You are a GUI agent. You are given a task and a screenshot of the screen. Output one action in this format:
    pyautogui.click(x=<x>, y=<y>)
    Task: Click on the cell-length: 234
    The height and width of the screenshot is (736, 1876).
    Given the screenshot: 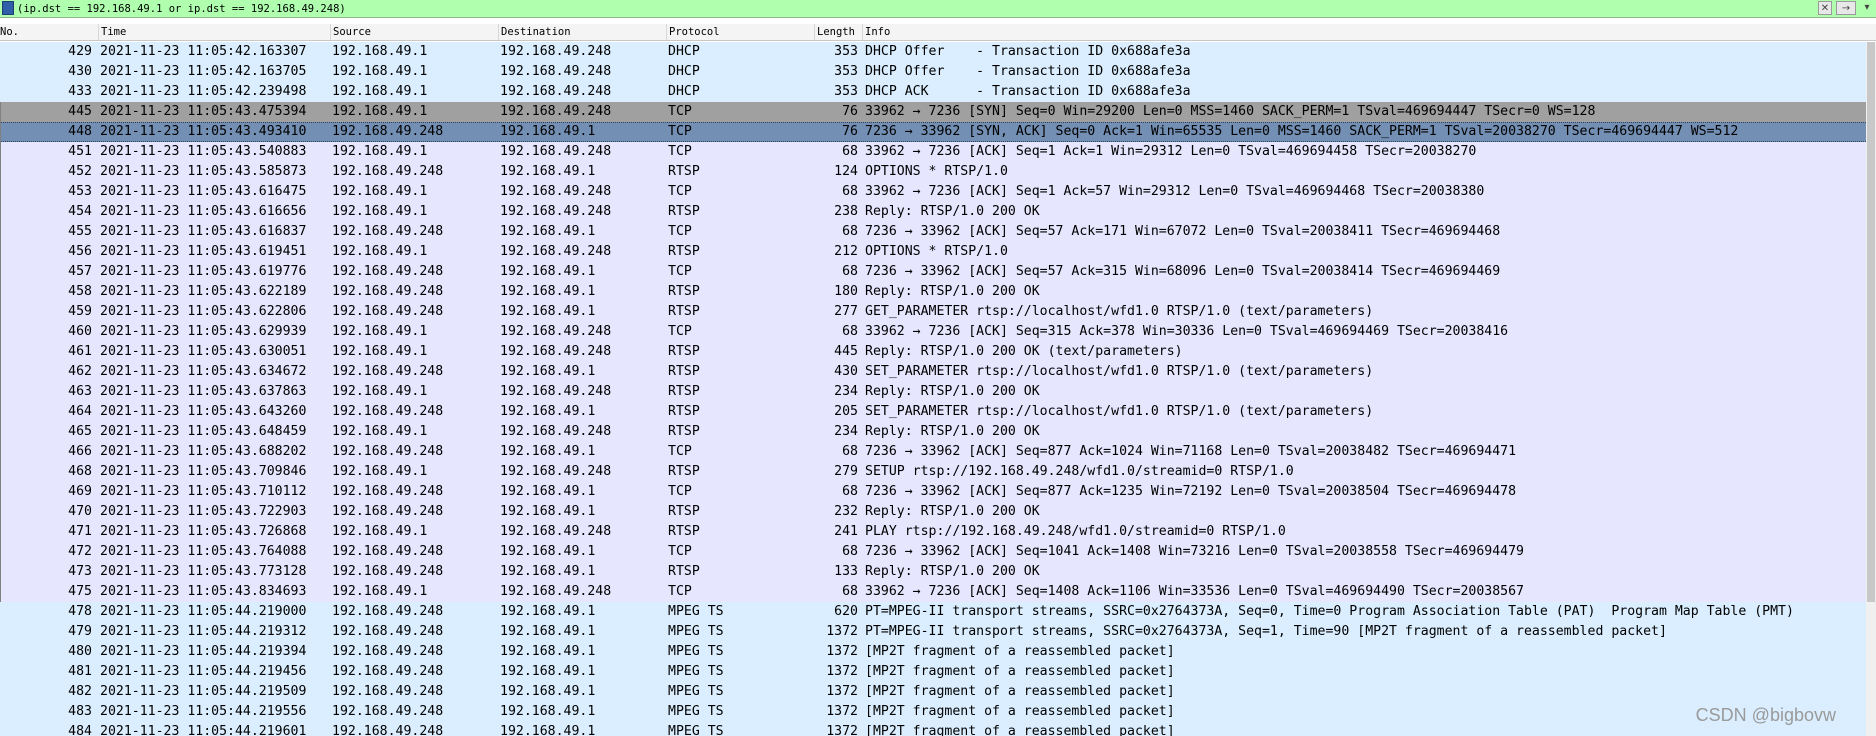 What is the action you would take?
    pyautogui.click(x=846, y=431)
    